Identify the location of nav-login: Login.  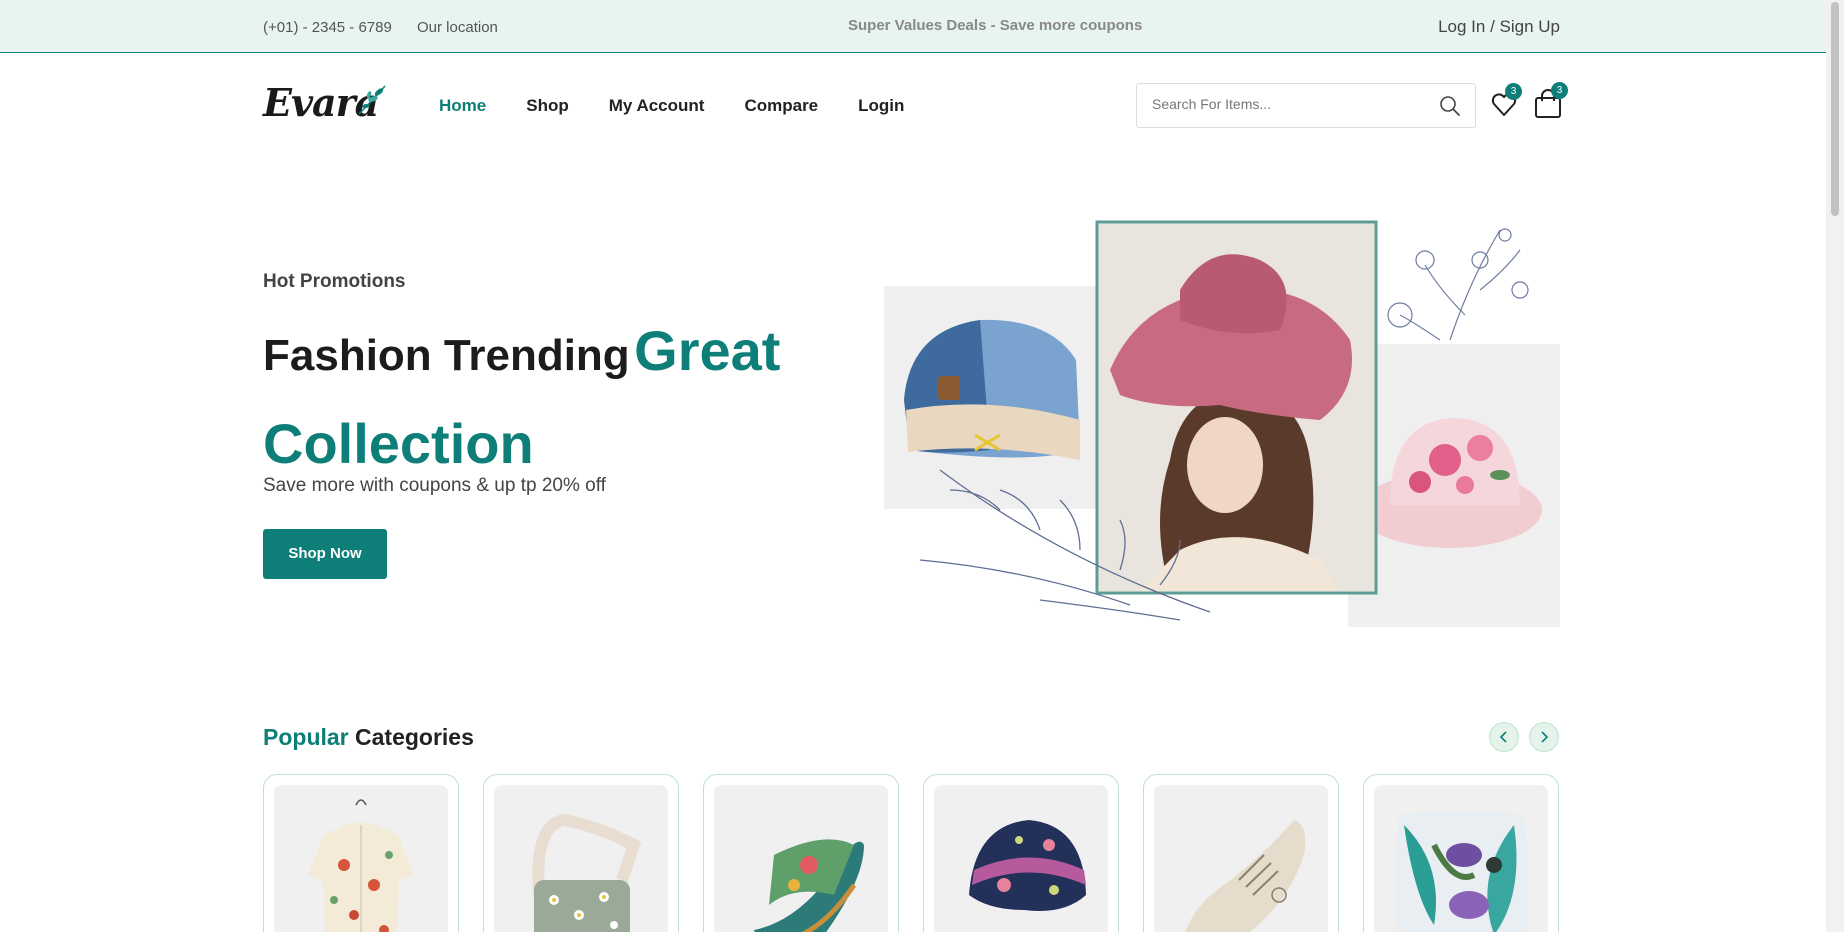
(881, 106).